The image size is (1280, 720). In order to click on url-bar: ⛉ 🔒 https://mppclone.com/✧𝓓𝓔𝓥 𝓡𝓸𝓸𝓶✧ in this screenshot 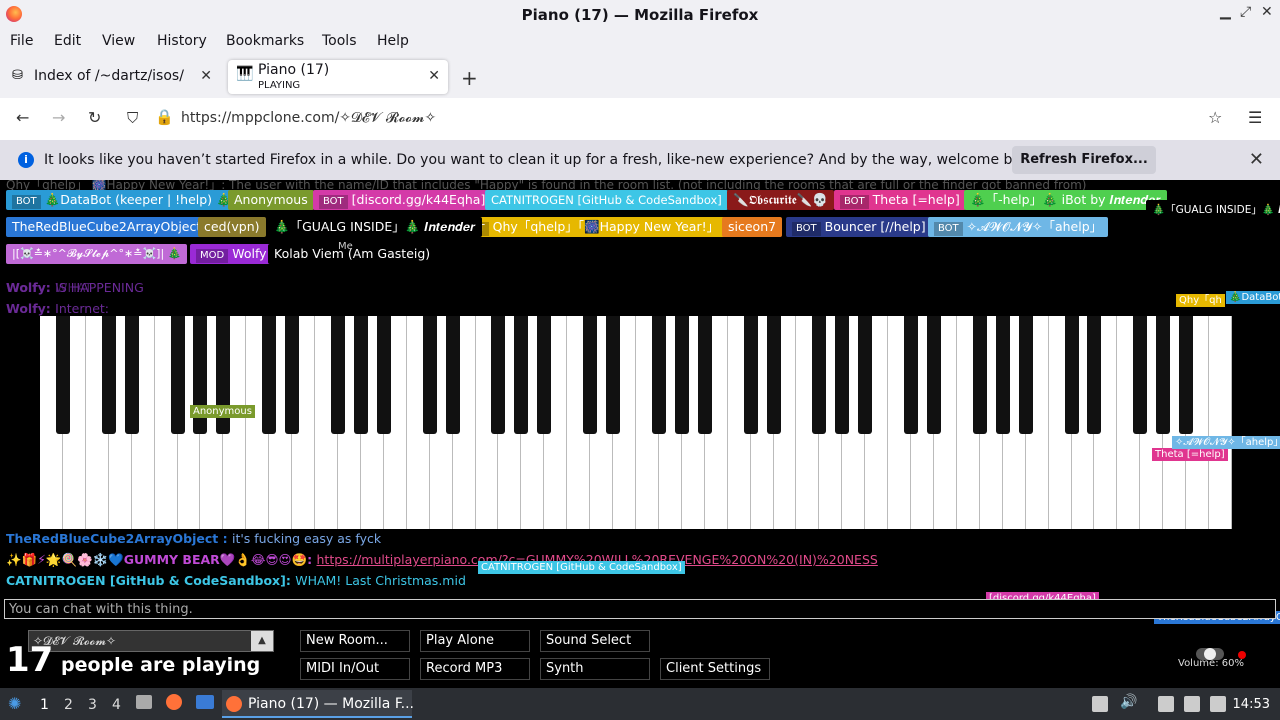, I will do `click(675, 119)`.